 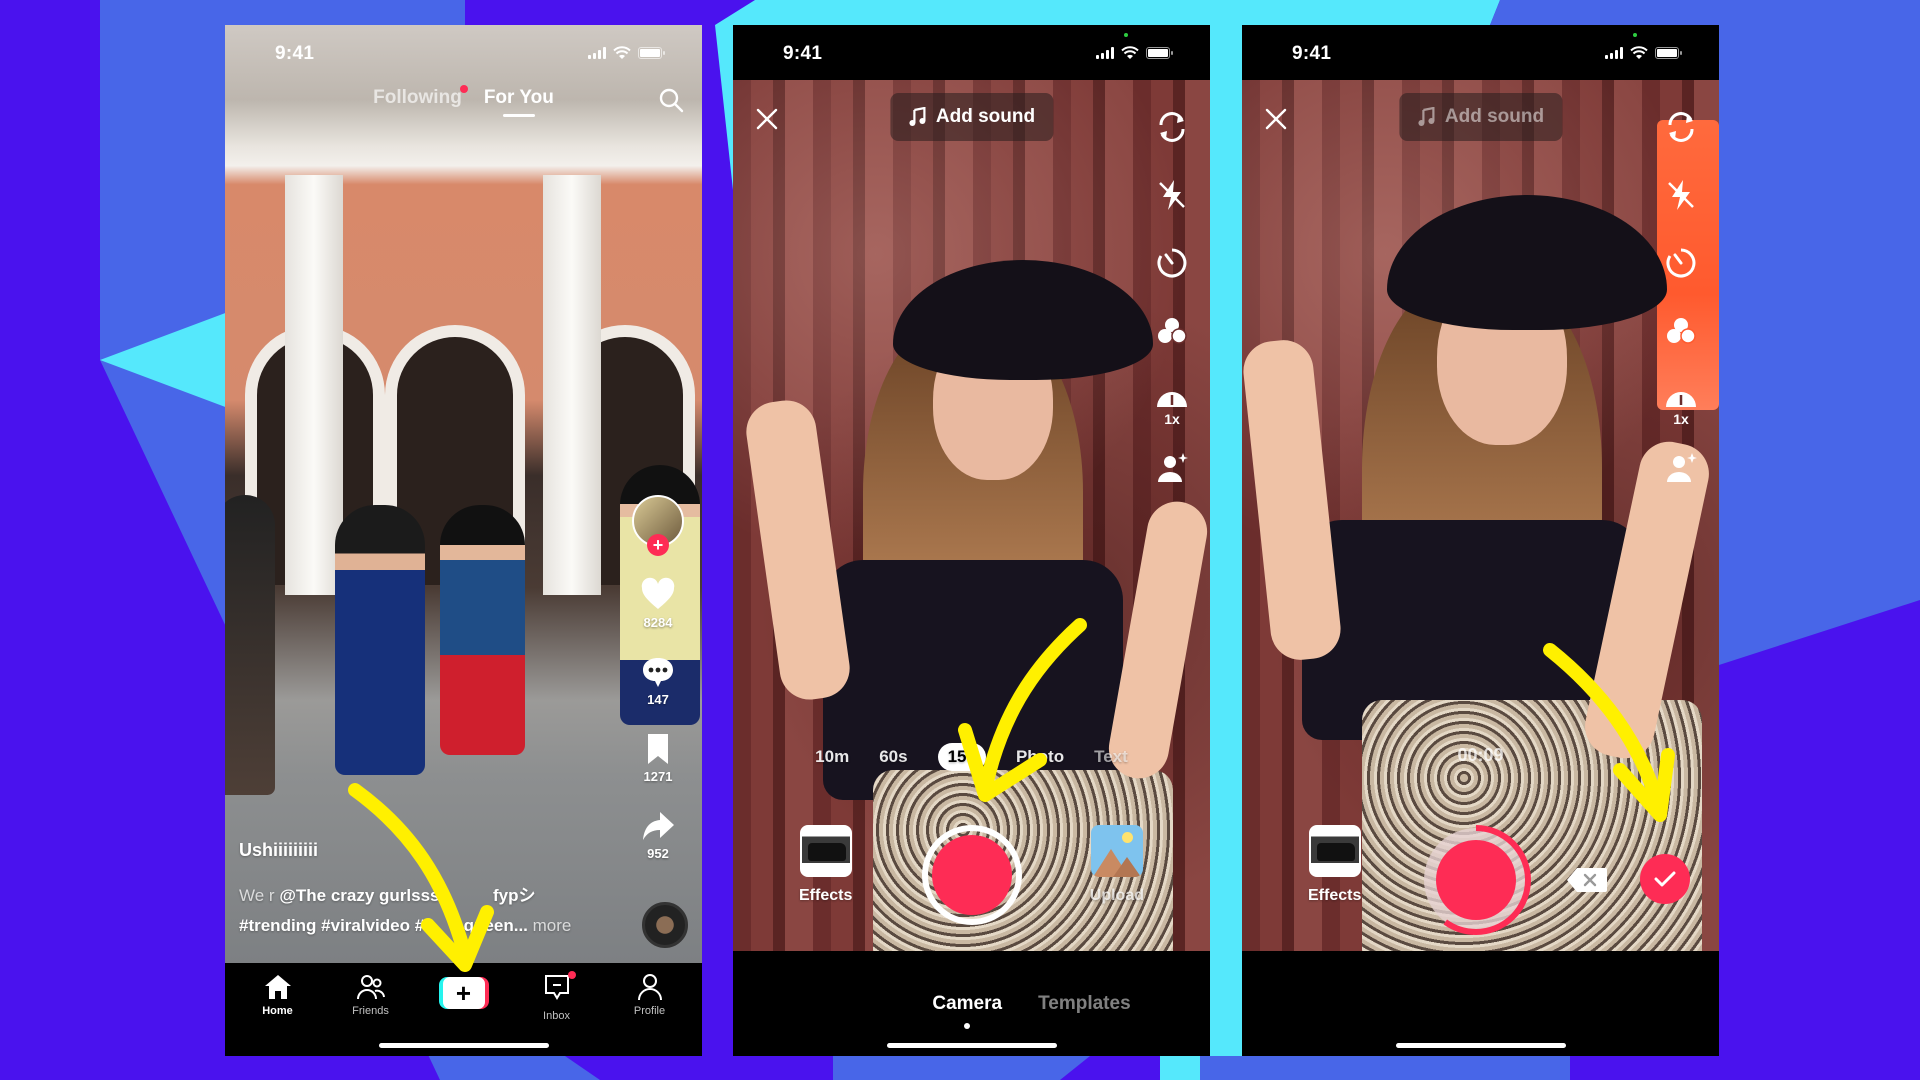 I want to click on search-icon, so click(x=671, y=100).